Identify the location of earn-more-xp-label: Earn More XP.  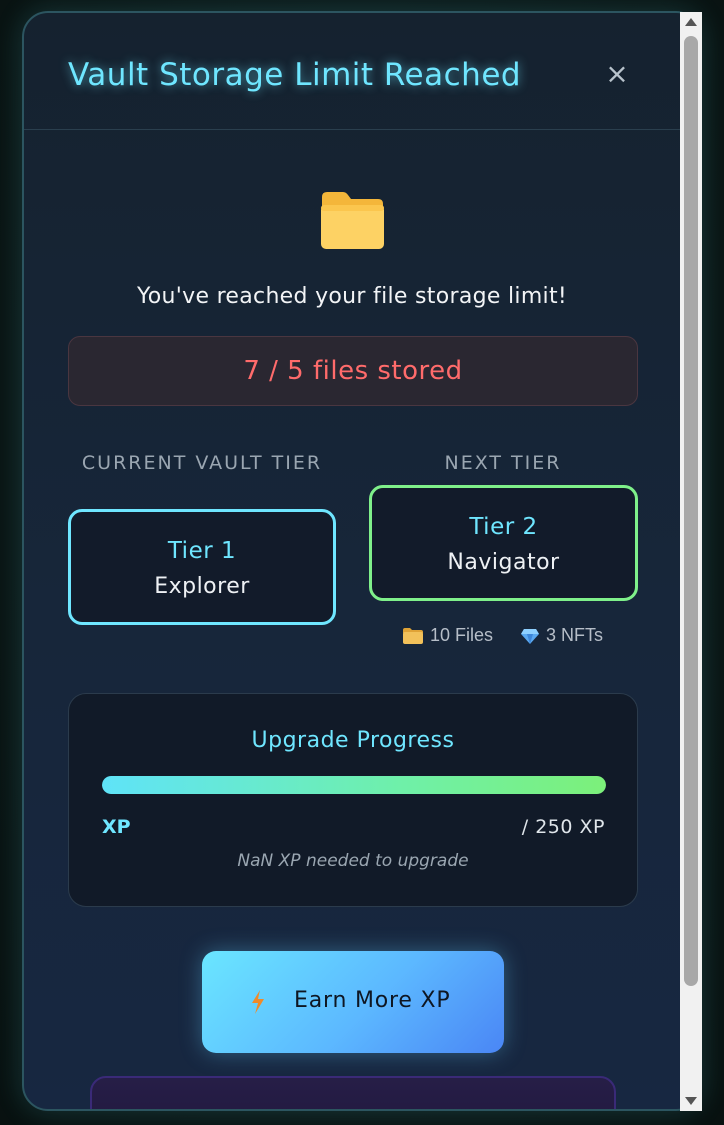
(372, 1000).